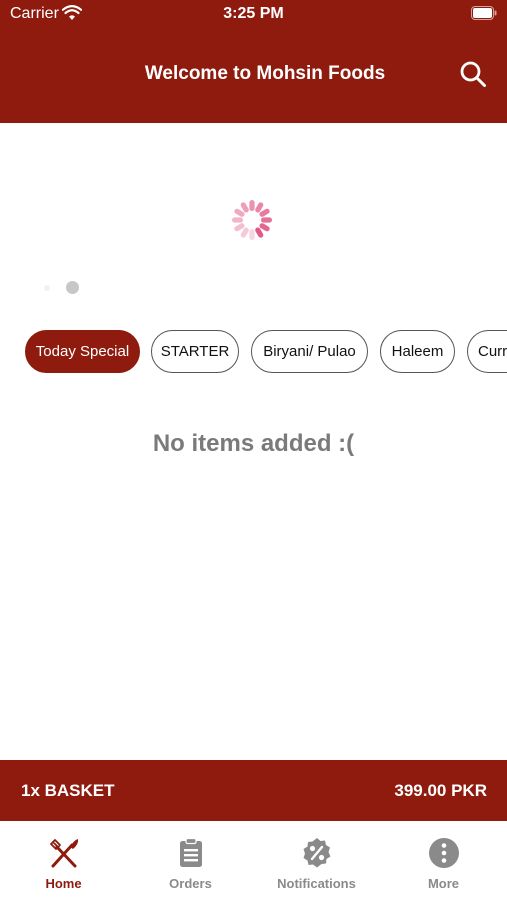 The width and height of the screenshot is (507, 900). Describe the element at coordinates (82, 351) in the screenshot. I see `tab-today-special: Today Special` at that location.